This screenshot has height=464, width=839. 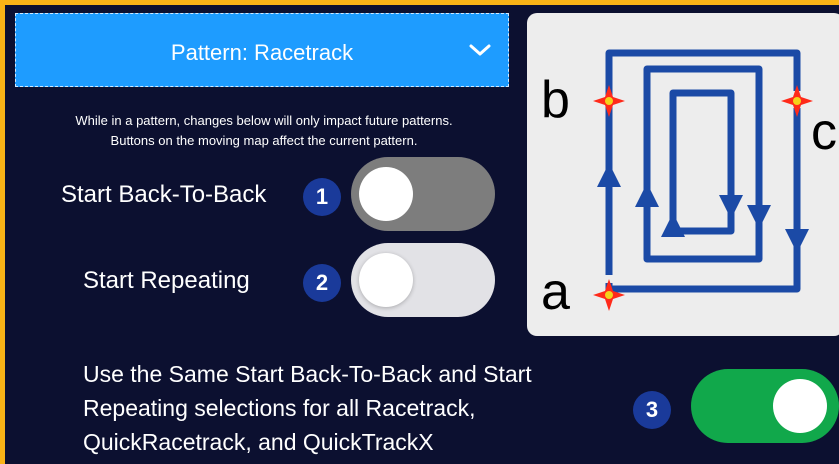 I want to click on same-selection-toggle, so click(x=765, y=406).